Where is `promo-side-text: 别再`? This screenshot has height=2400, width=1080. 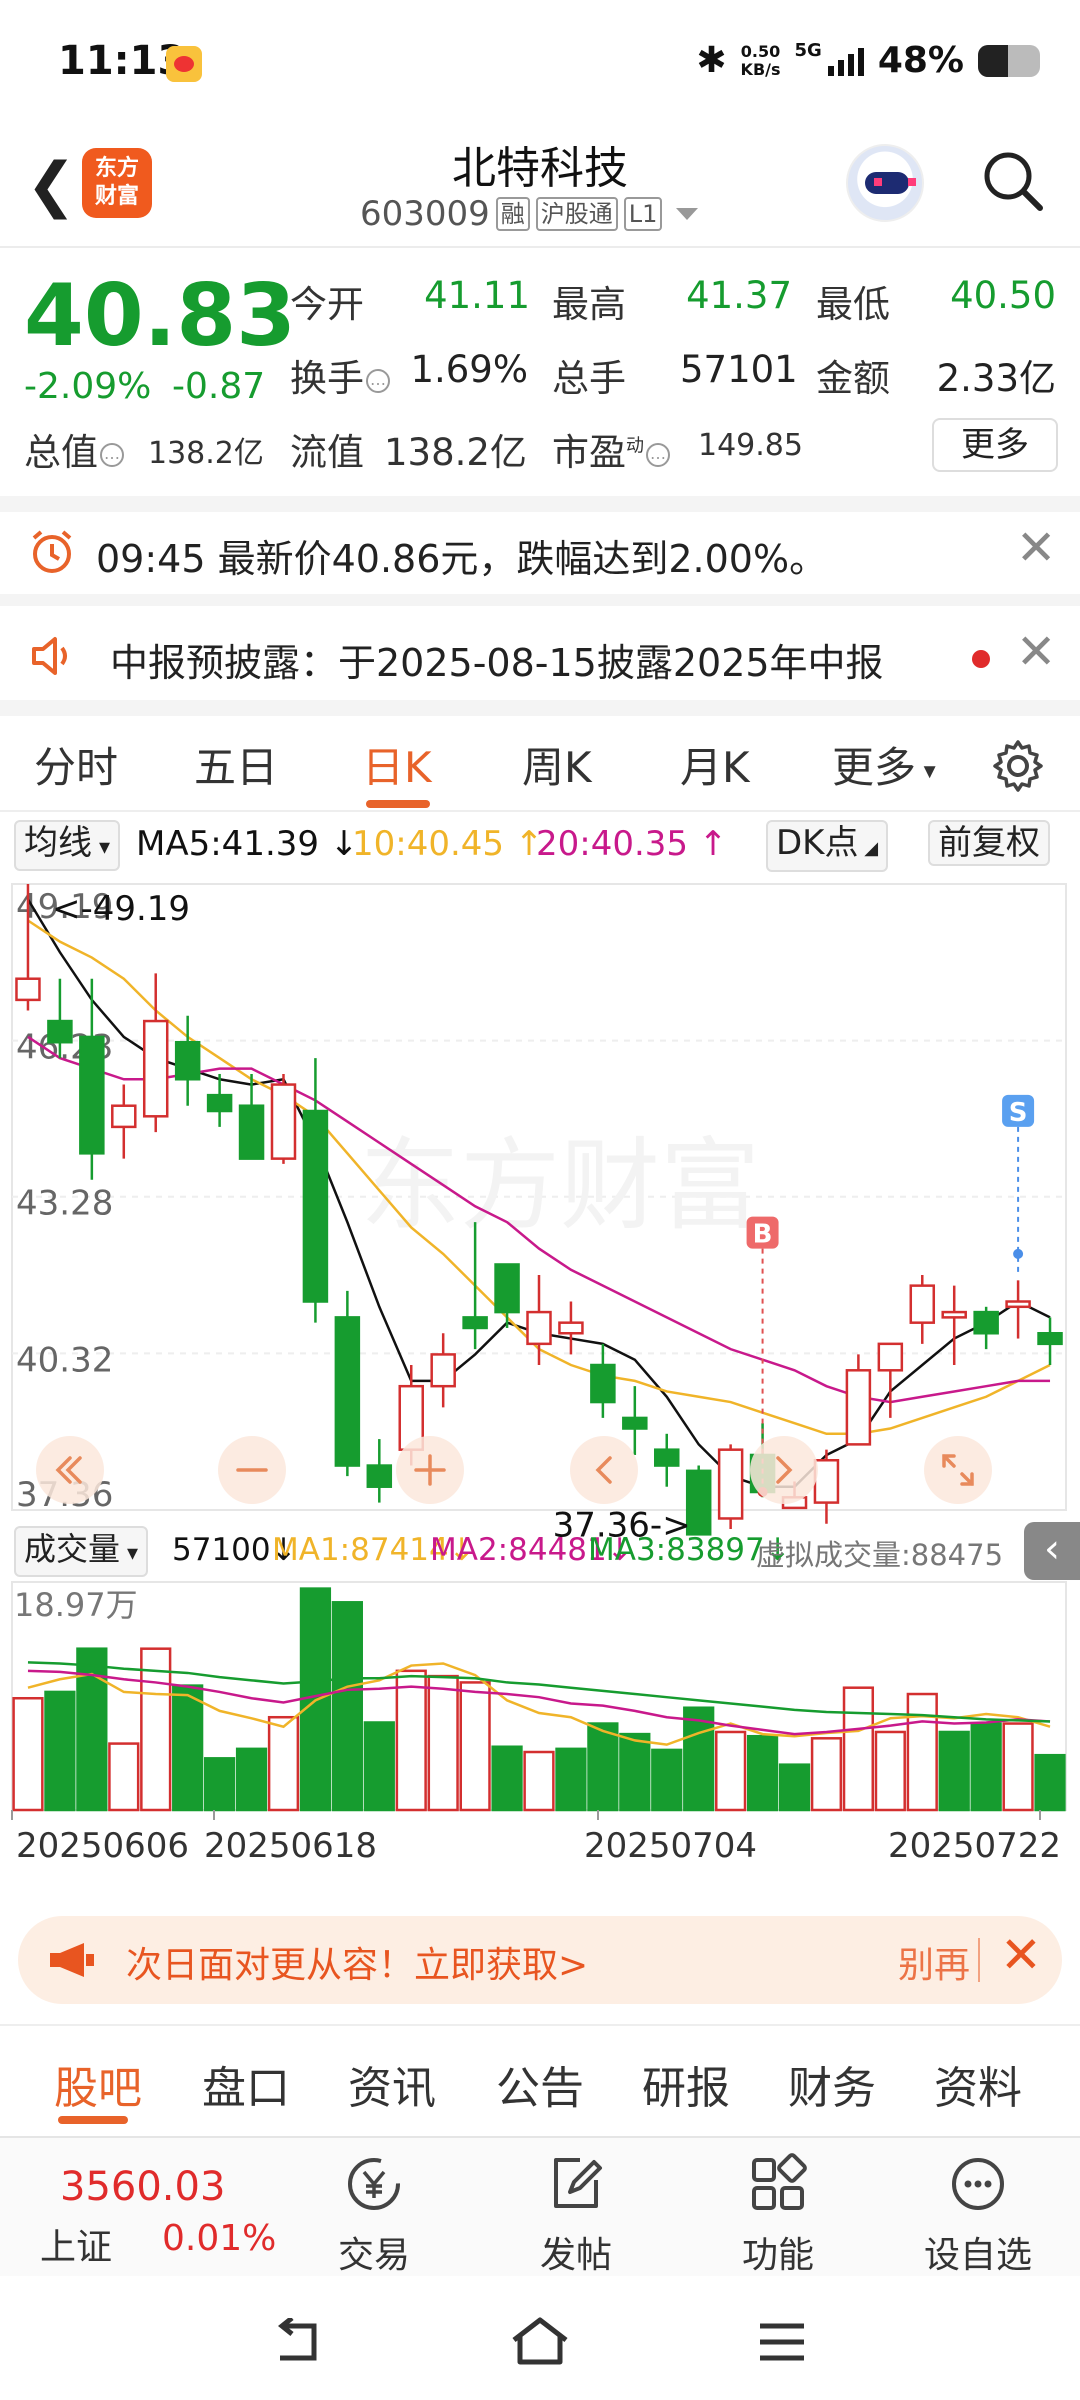 promo-side-text: 别再 is located at coordinates (934, 1965).